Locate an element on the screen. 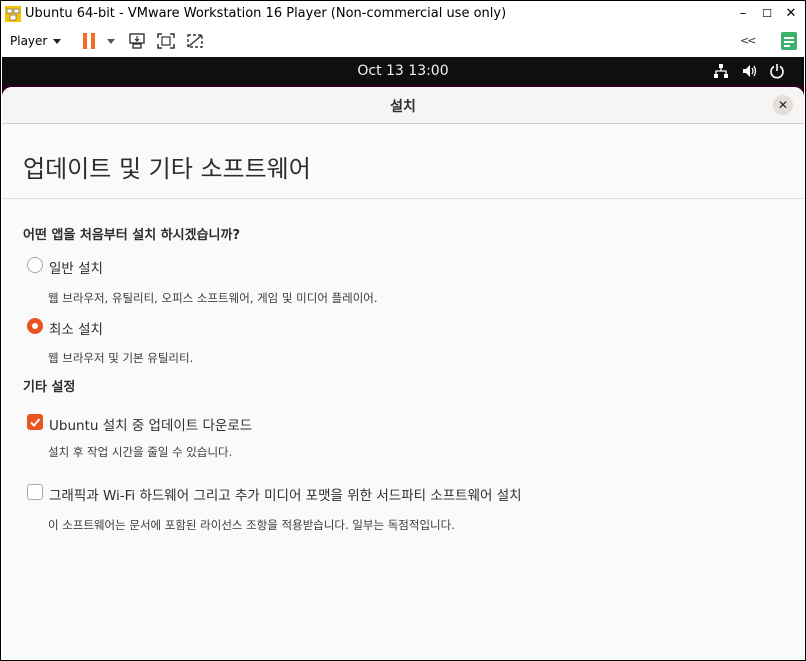  fullscreen-icon is located at coordinates (166, 41).